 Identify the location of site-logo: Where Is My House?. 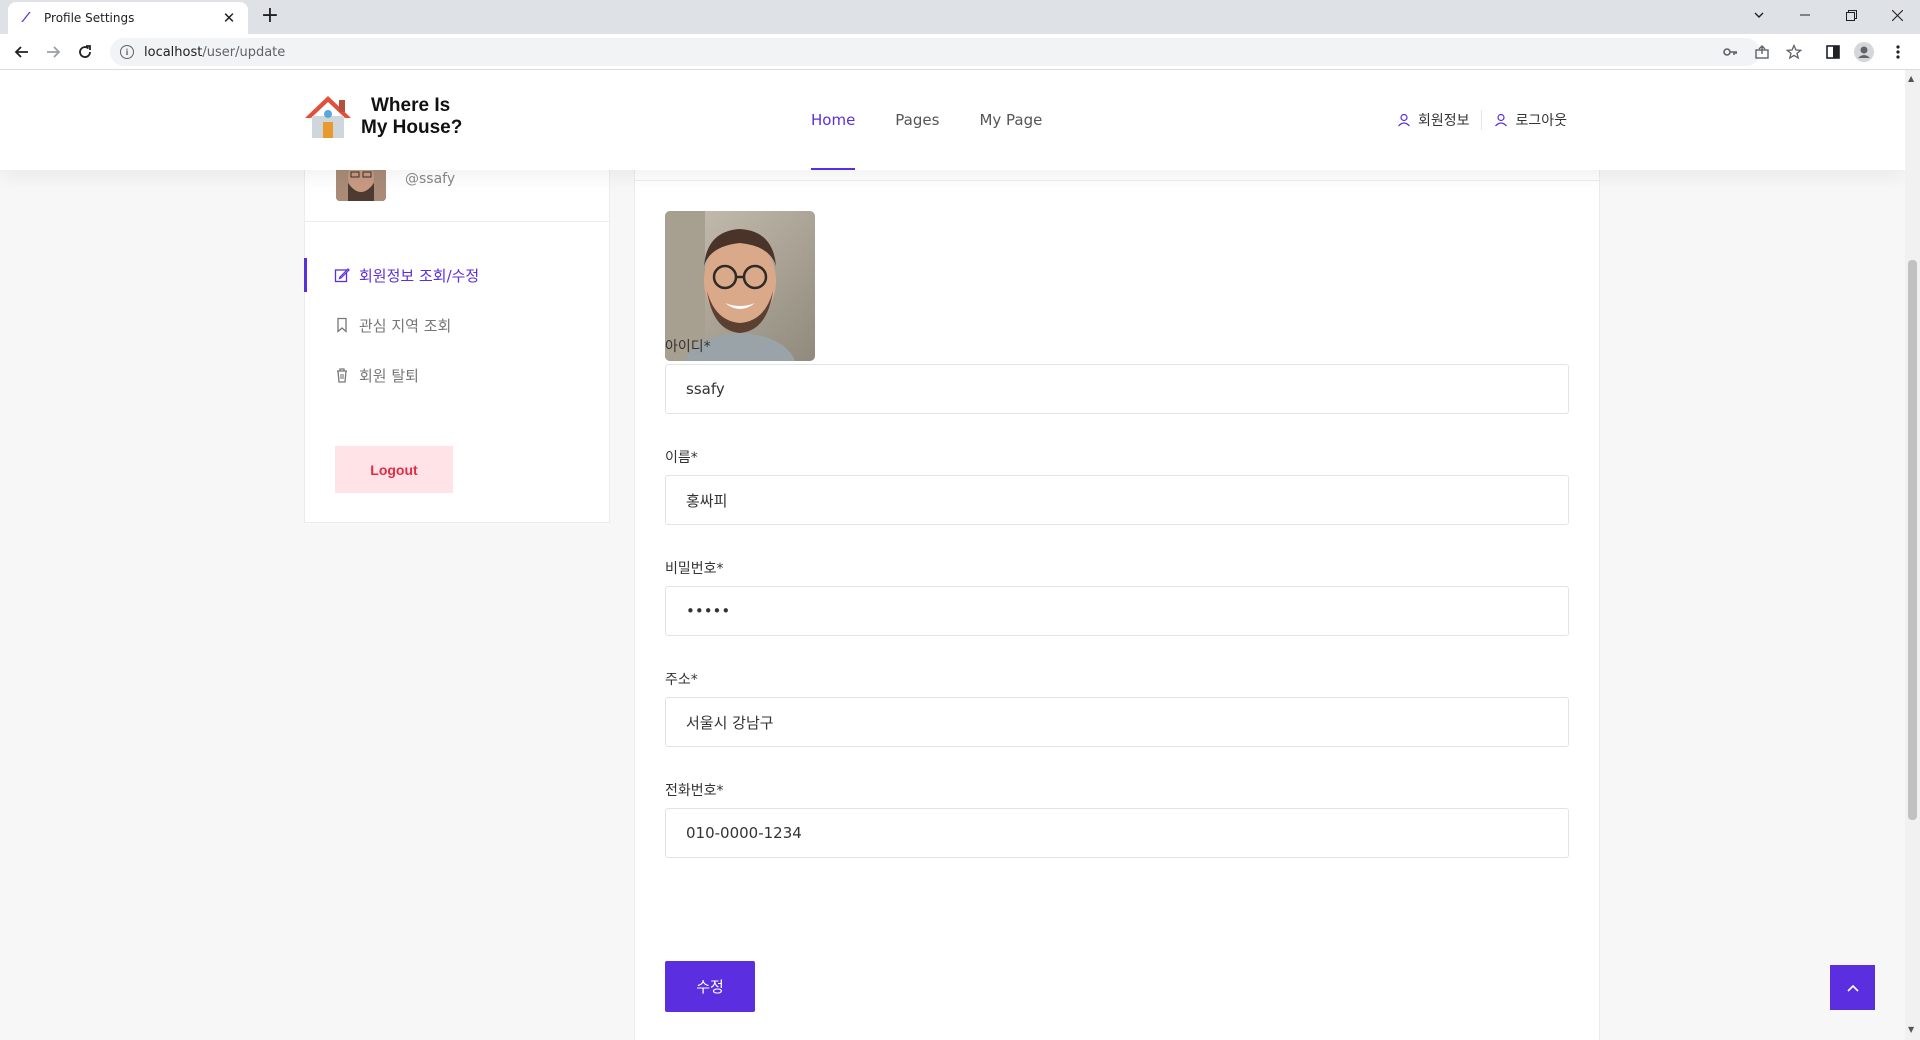
(382, 117).